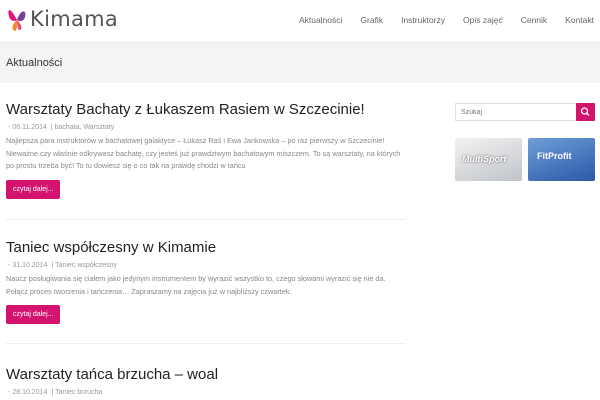 The width and height of the screenshot is (600, 400). I want to click on post-date: 06.11.2014, so click(29, 127).